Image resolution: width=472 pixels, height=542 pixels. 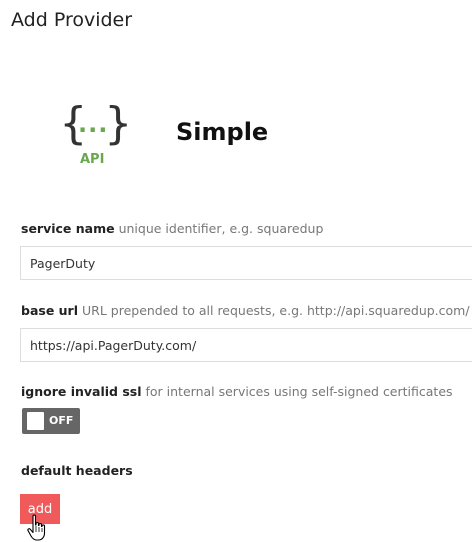 I want to click on service-name-input, so click(x=246, y=263).